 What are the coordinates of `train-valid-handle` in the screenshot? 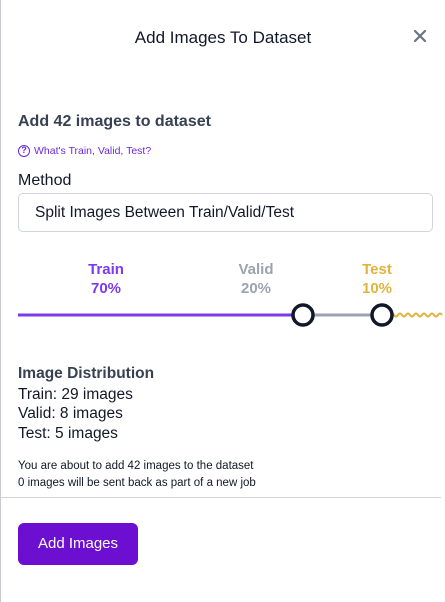 It's located at (303, 315).